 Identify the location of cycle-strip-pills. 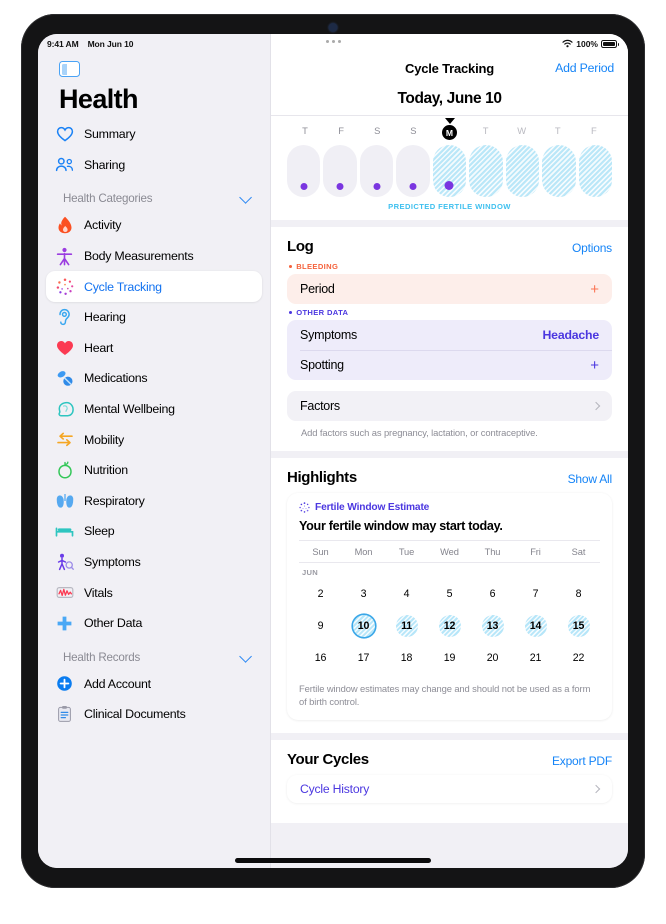
(449, 168).